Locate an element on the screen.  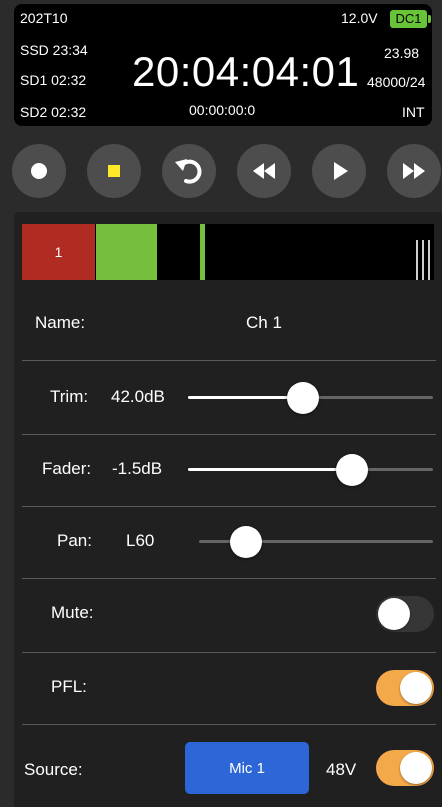
channel-arm-indicator: 1 is located at coordinates (58, 252).